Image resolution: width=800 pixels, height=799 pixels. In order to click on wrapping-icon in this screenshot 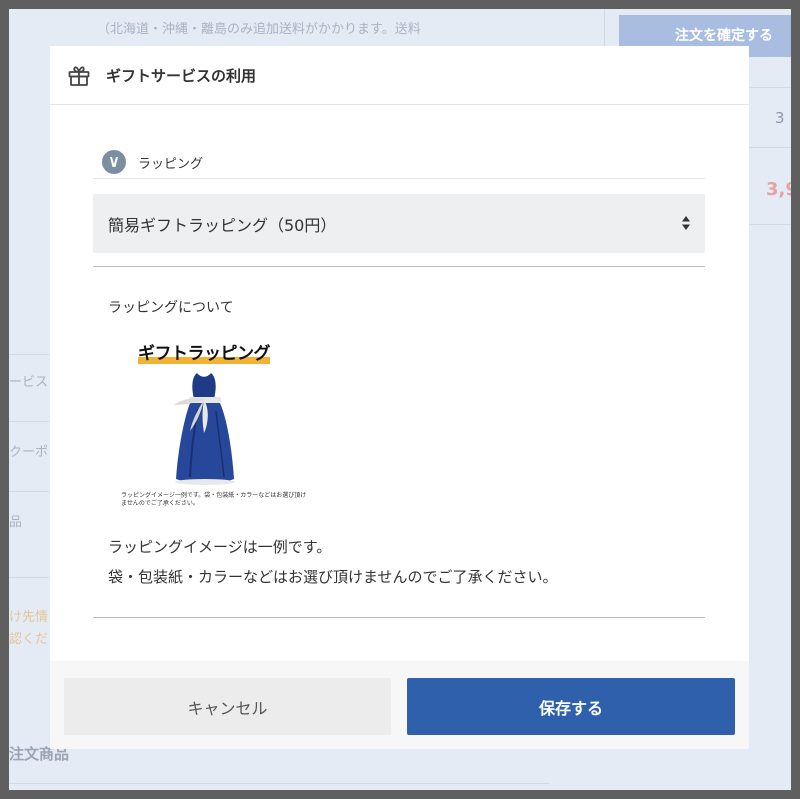, I will do `click(114, 162)`.